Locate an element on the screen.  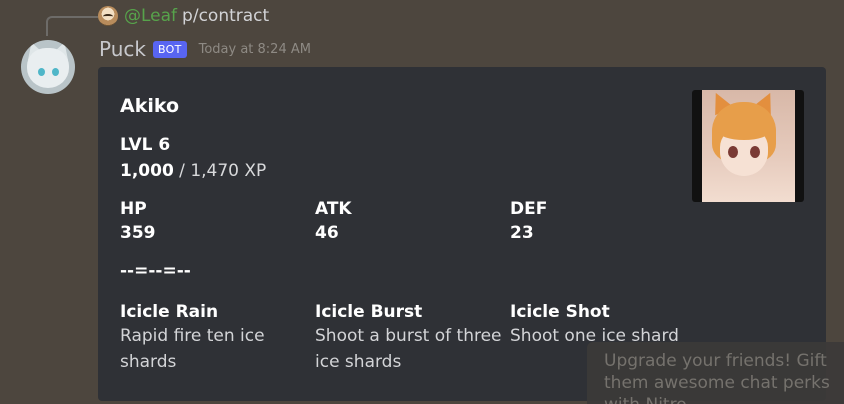
stat-field-def: DEF 23 is located at coordinates (528, 222).